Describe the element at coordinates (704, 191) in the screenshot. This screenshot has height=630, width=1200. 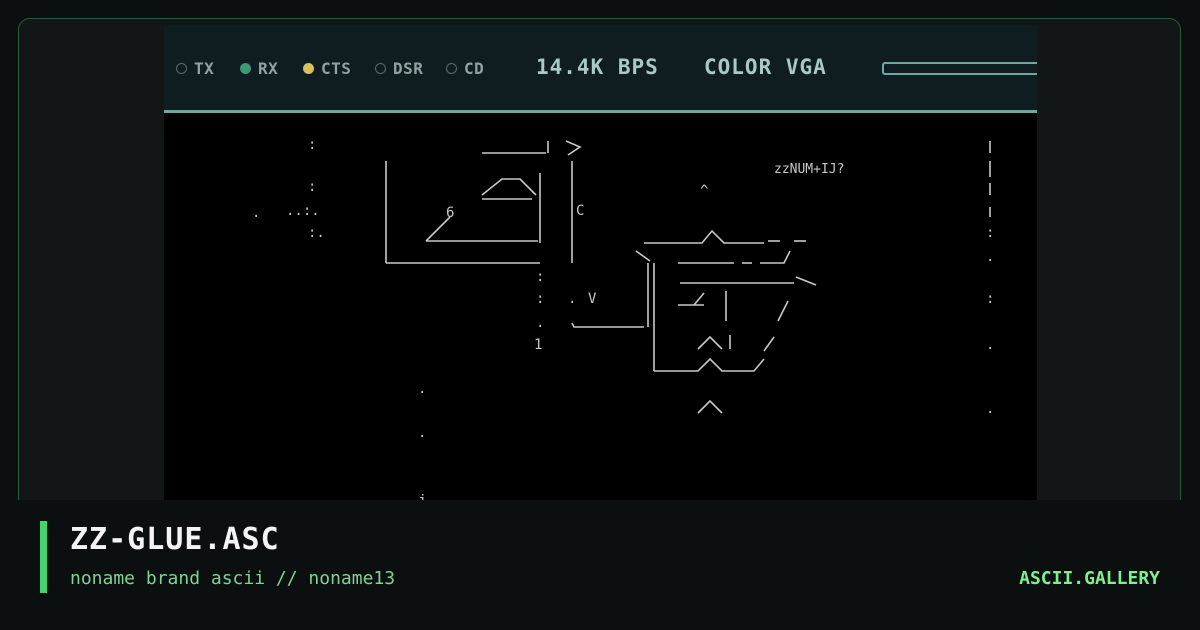
I see `art-caret: ^` at that location.